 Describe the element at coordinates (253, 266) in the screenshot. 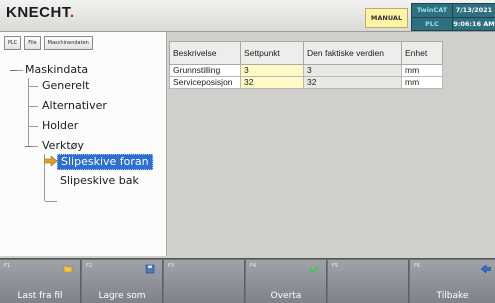

I see `key-number: F4` at that location.